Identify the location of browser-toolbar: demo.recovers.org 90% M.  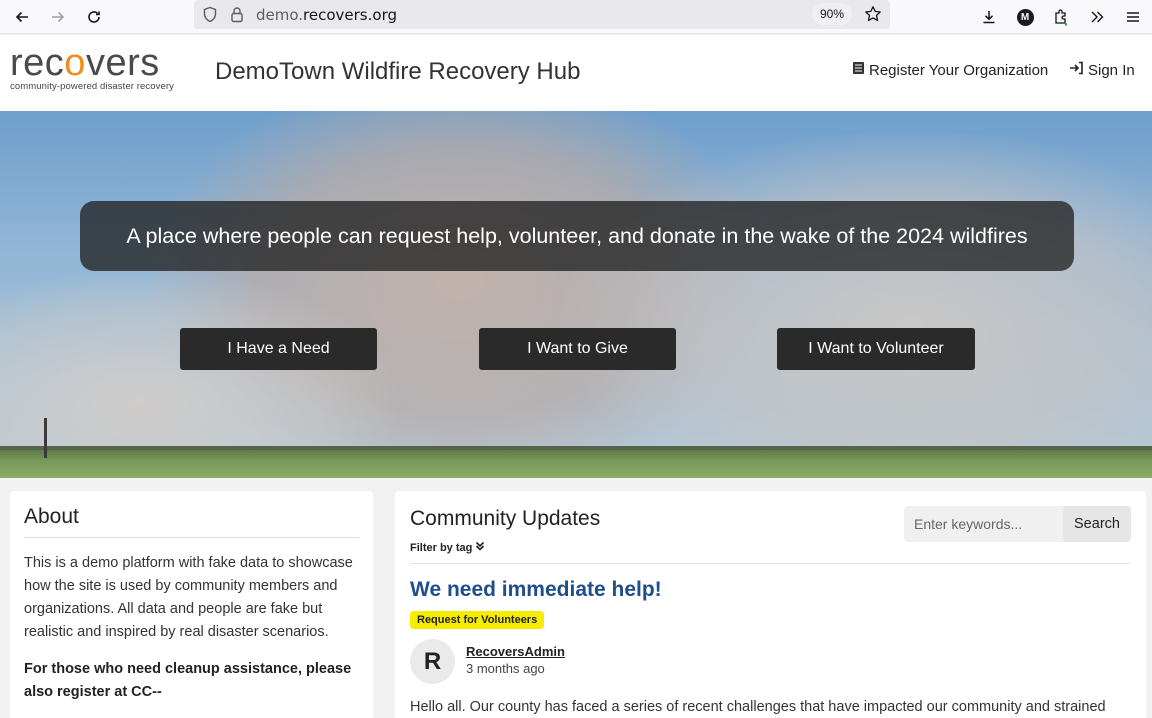
(576, 17).